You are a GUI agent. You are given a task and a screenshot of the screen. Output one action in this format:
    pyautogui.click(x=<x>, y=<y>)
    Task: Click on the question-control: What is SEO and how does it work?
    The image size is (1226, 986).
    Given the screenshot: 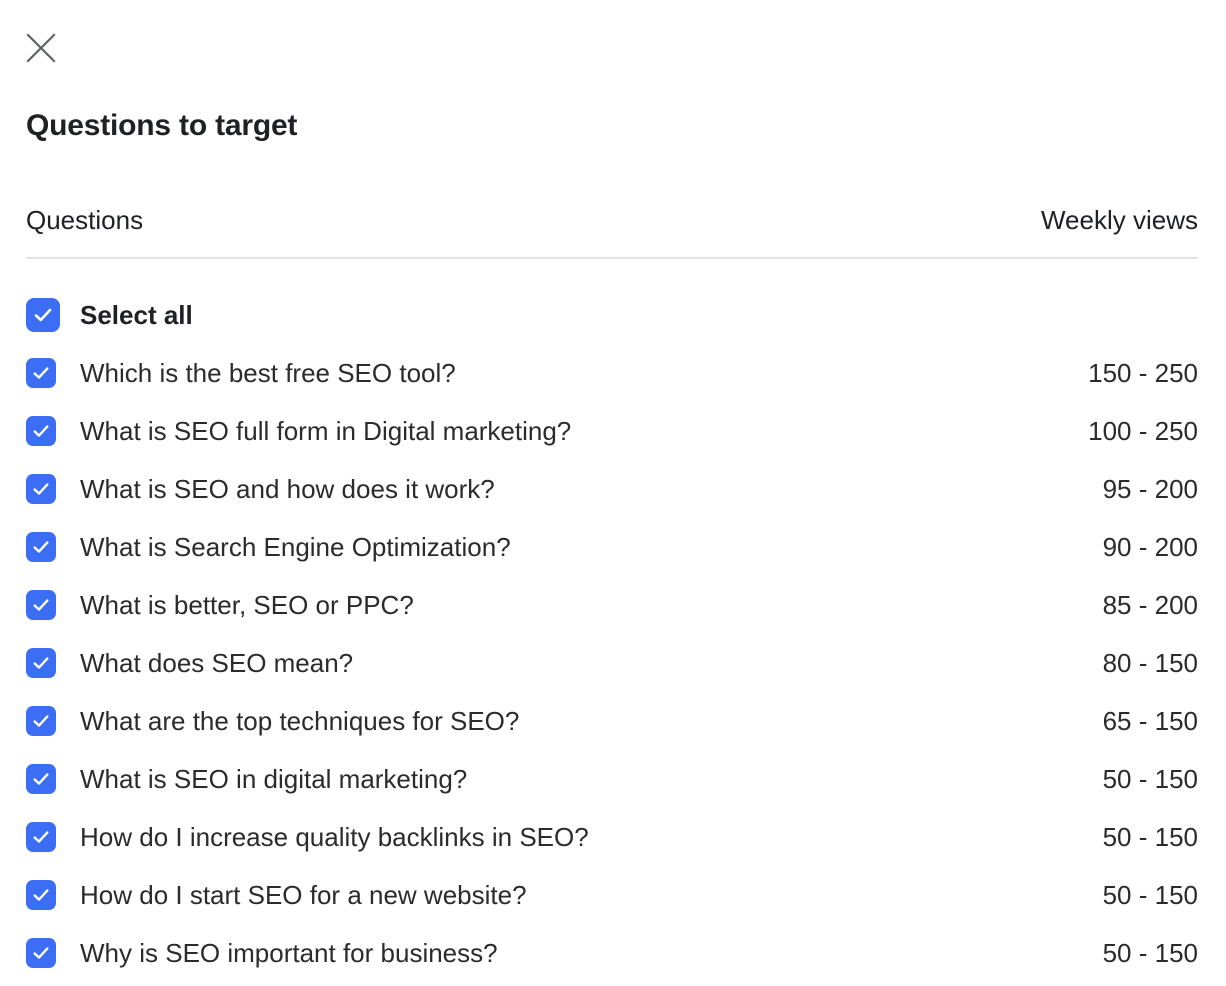 What is the action you would take?
    pyautogui.click(x=564, y=489)
    